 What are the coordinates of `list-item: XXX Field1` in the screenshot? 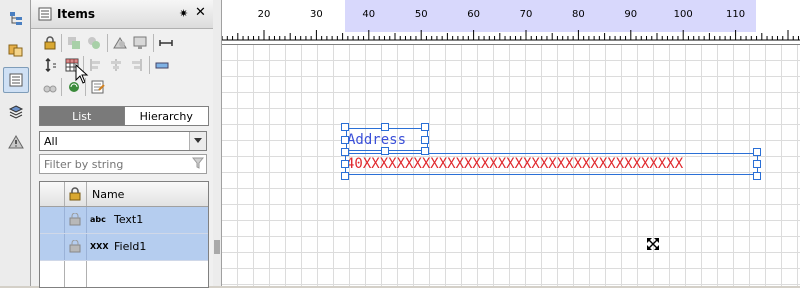 It's located at (124, 247).